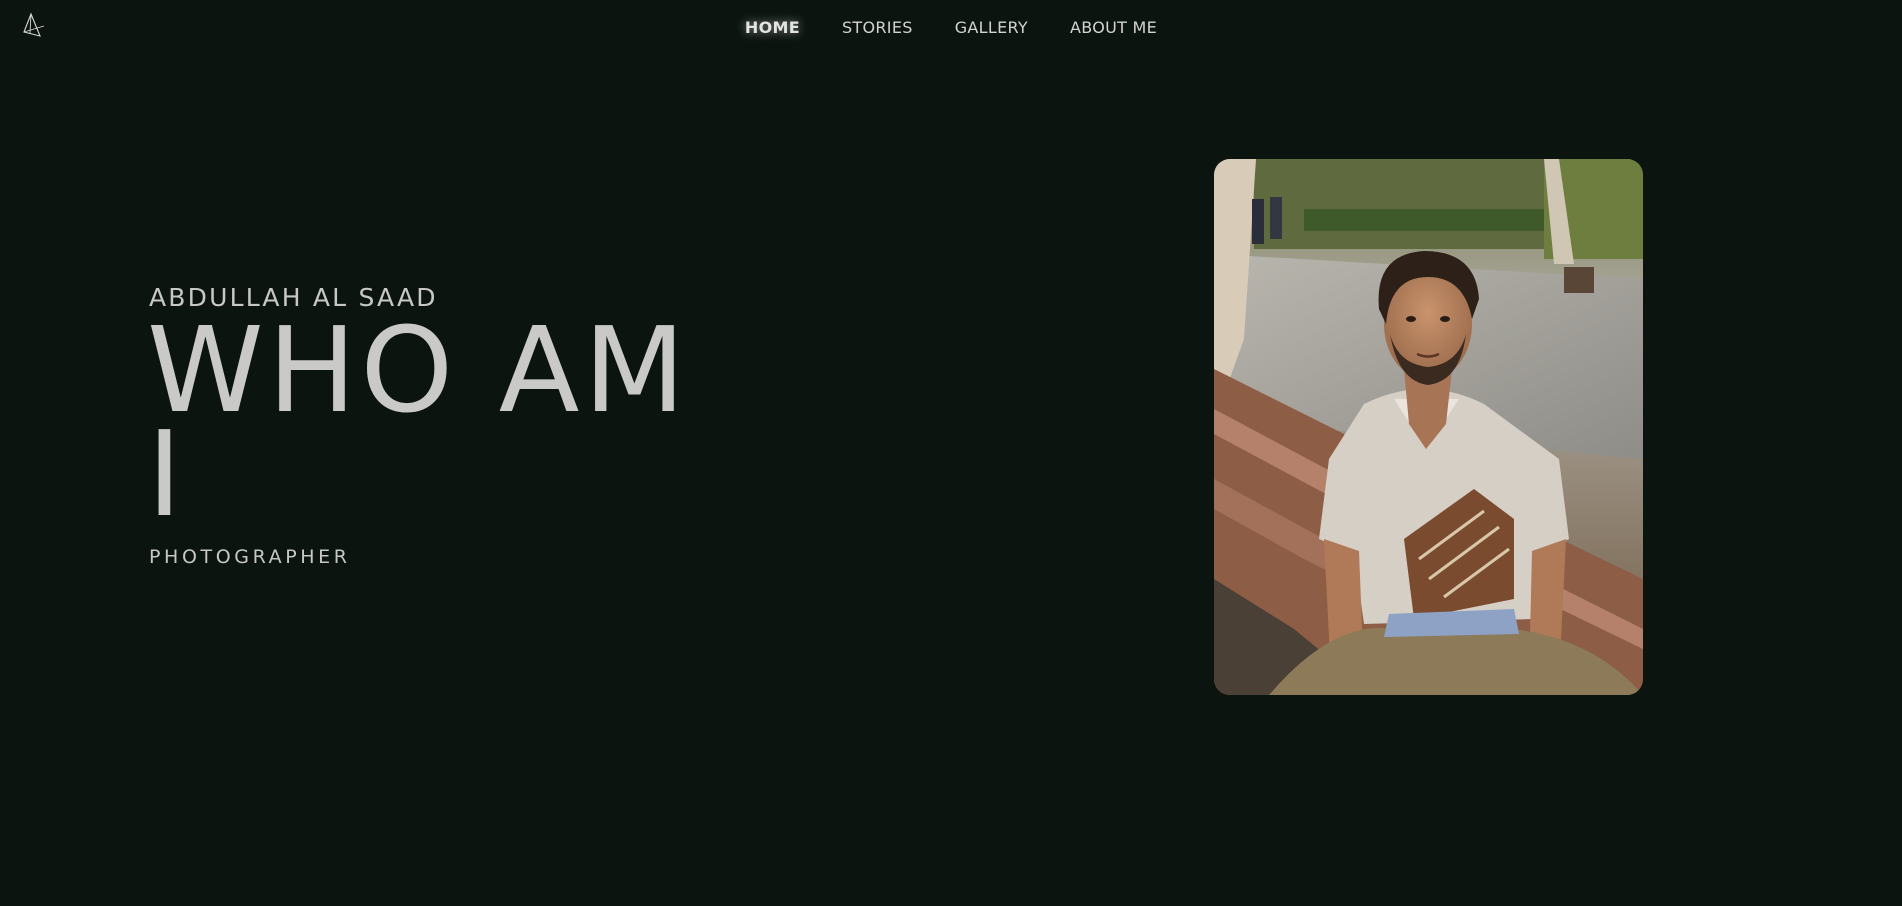 This screenshot has width=1902, height=906. I want to click on hero-headline: WHO AM I, so click(418, 422).